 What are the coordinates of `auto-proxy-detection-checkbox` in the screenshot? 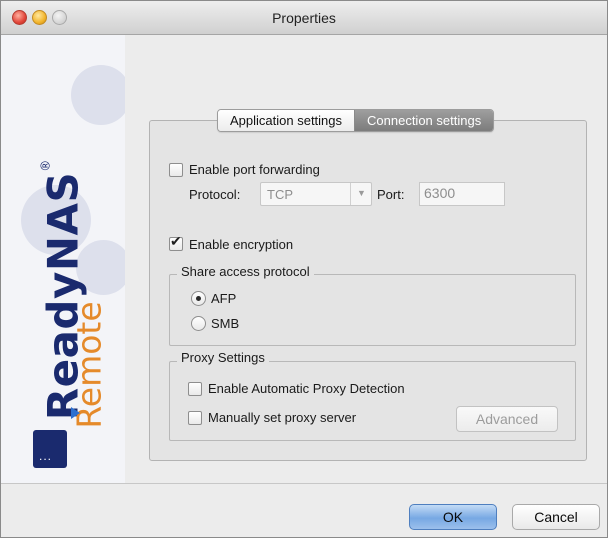 It's located at (195, 389).